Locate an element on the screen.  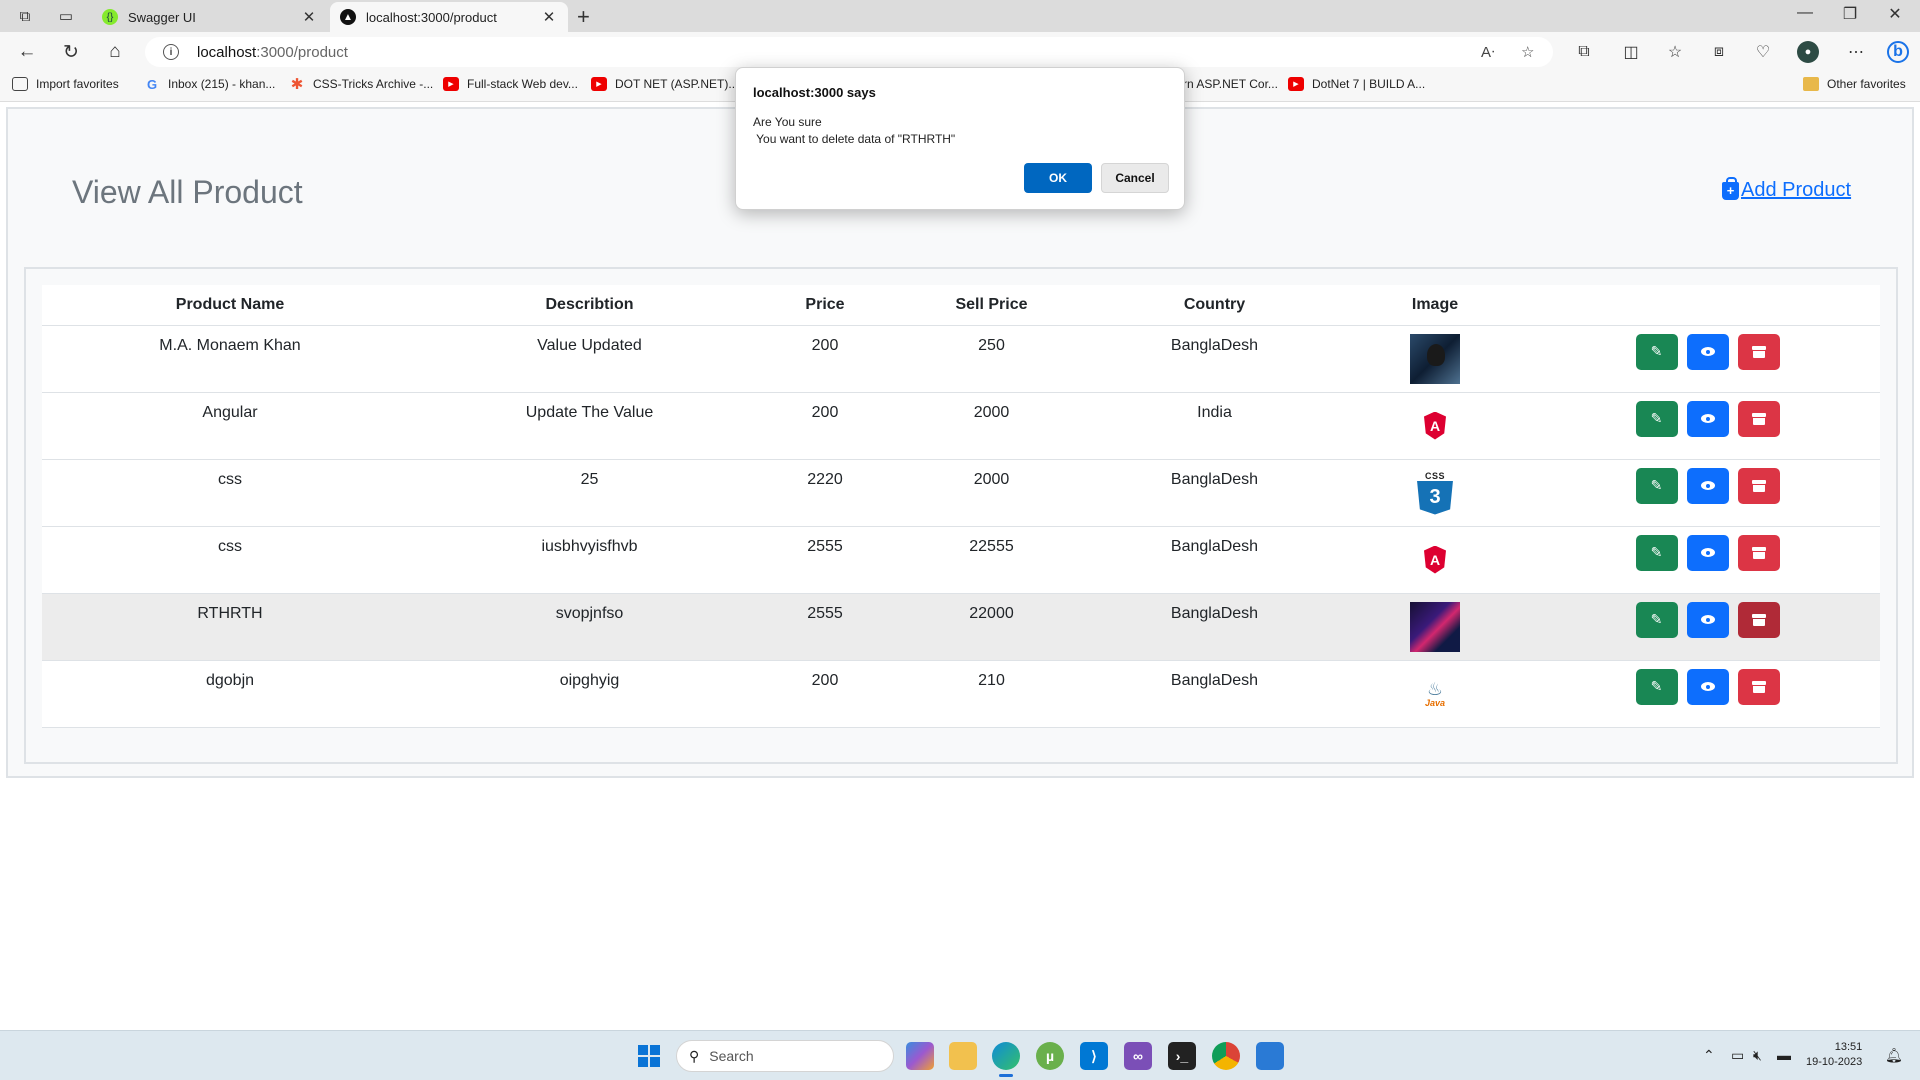
cell-image: A is located at coordinates (1435, 560).